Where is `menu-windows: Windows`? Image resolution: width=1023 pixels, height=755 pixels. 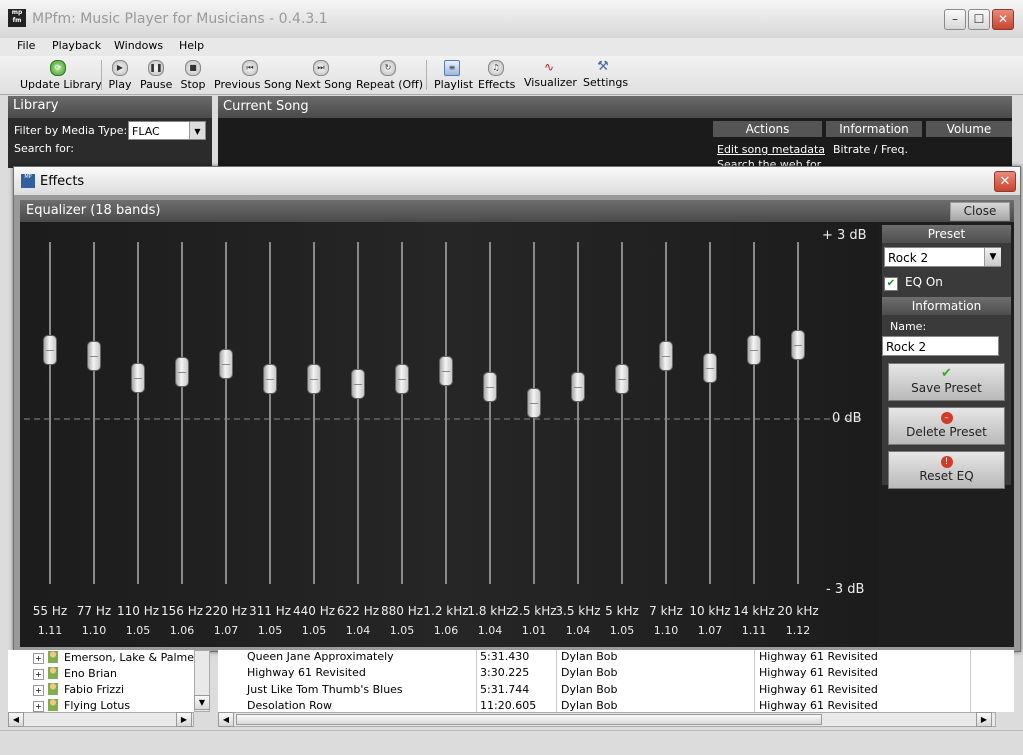
menu-windows: Windows is located at coordinates (138, 45).